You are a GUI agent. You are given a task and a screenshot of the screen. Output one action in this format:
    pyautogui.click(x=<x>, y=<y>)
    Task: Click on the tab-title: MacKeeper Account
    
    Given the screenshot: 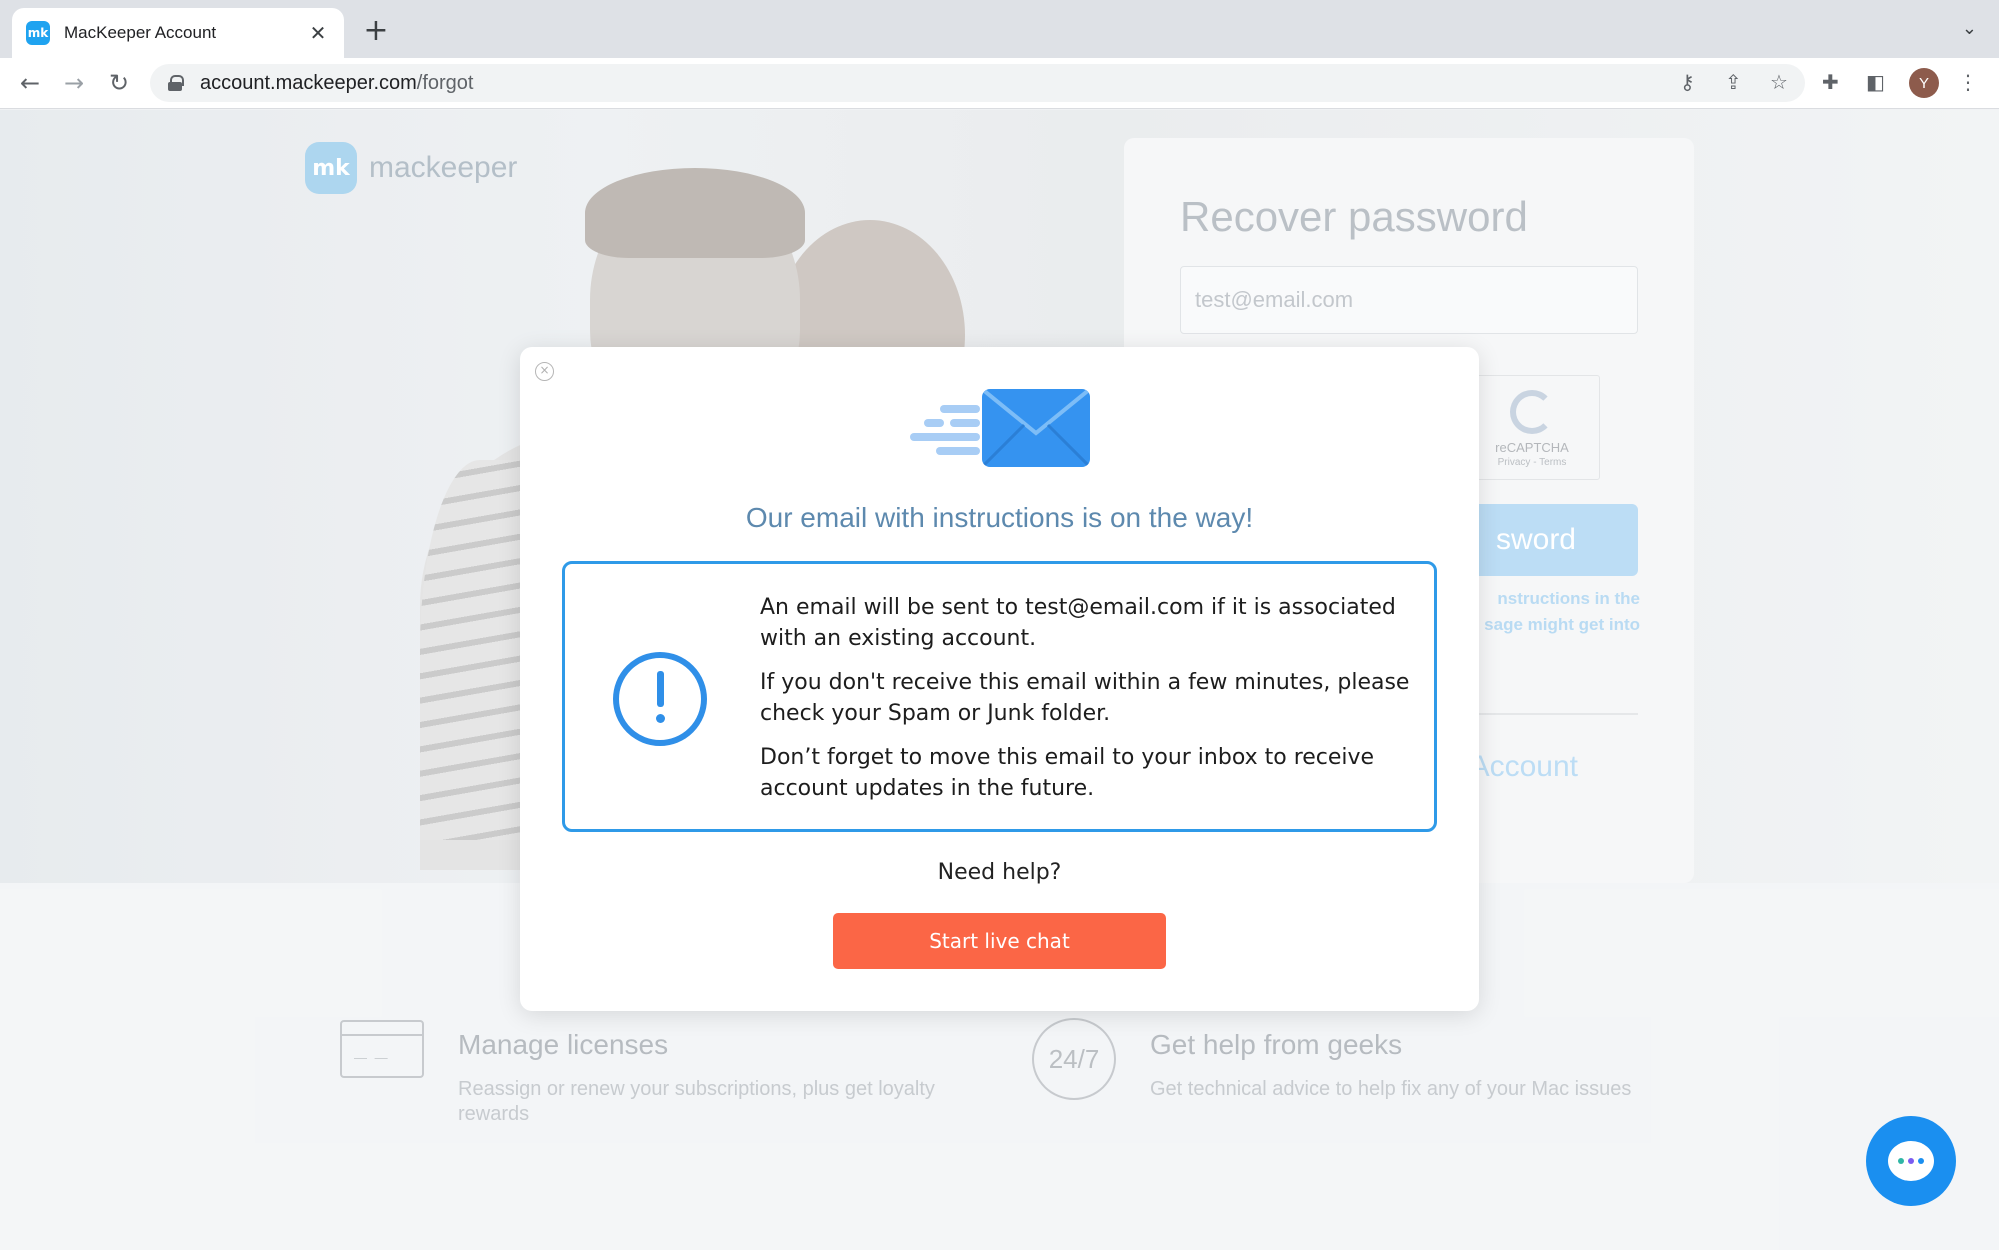 What is the action you would take?
    pyautogui.click(x=140, y=32)
    